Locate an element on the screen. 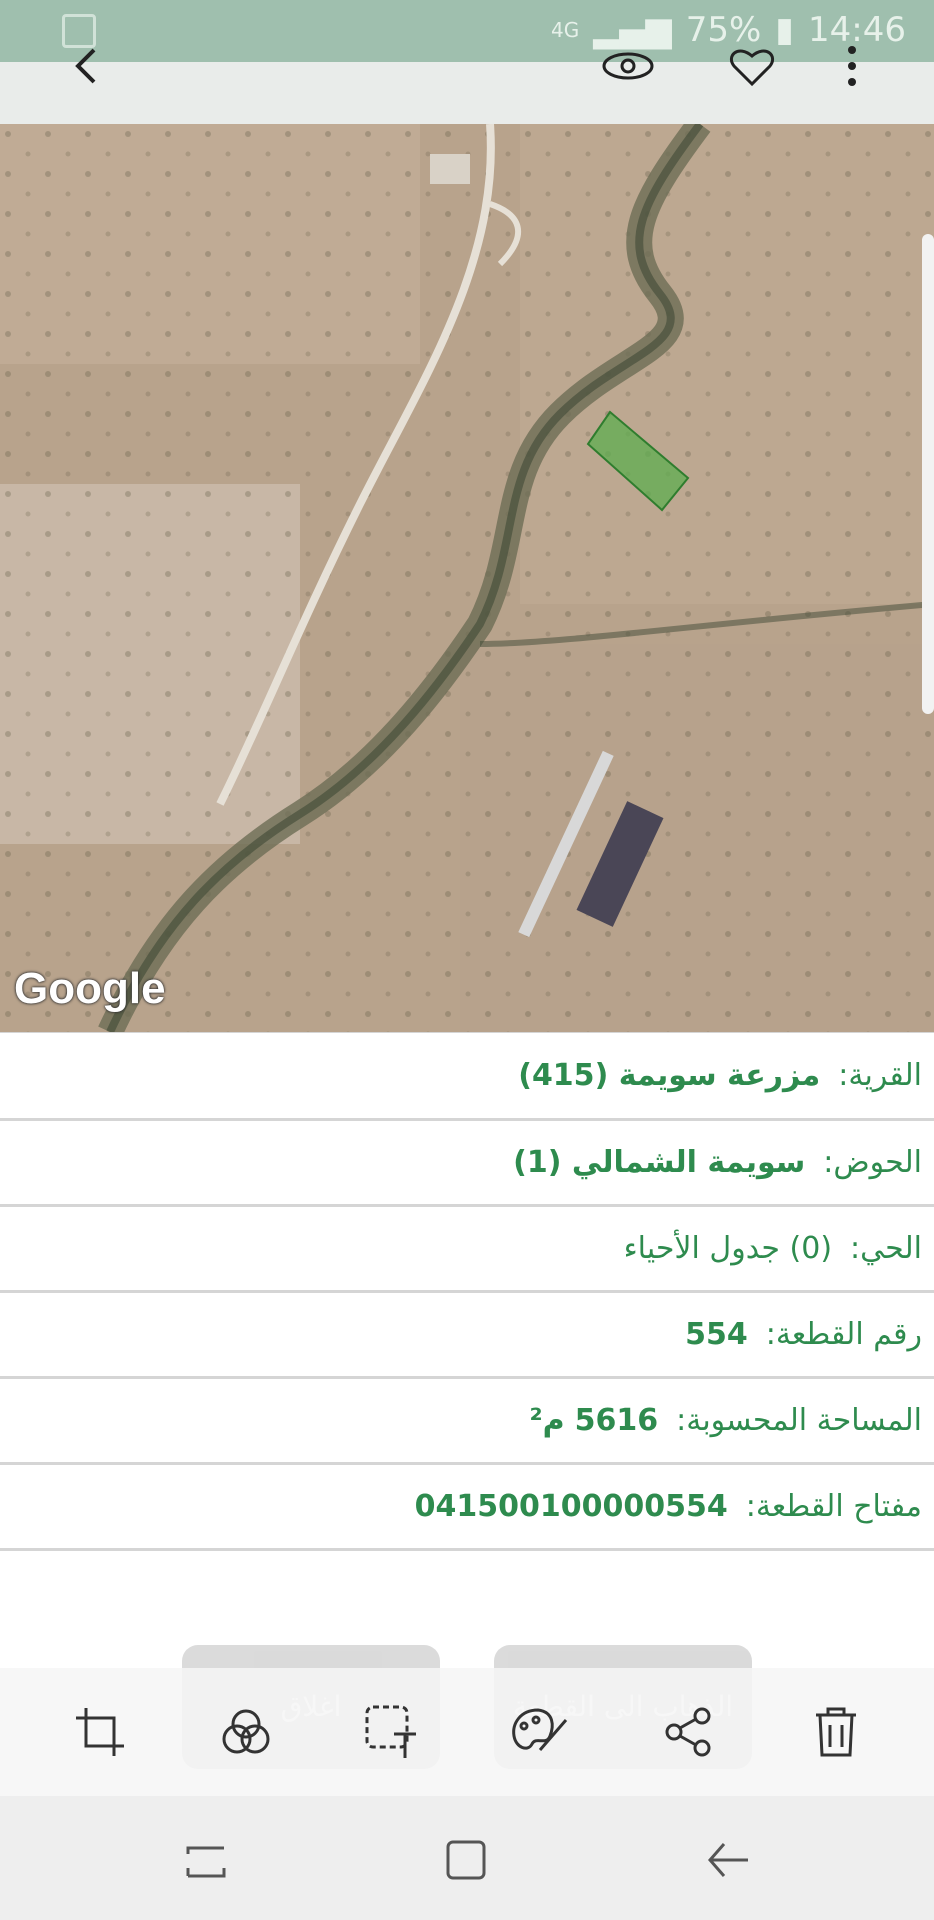 The height and width of the screenshot is (1920, 934). parcel-key-value: 041500100000554 is located at coordinates (571, 1506).